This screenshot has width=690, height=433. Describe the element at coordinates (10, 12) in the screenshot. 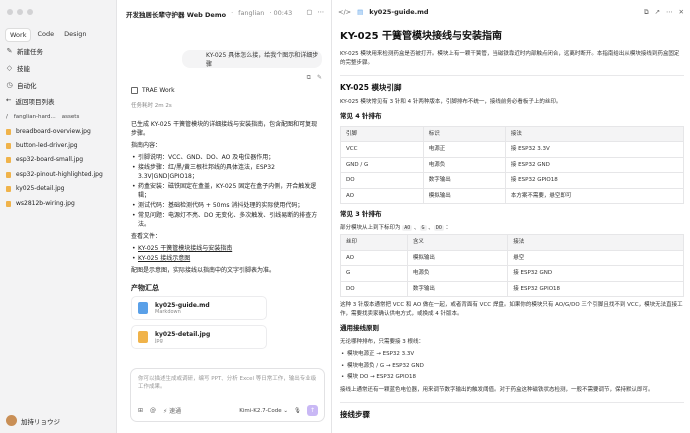

I see `close-dot` at that location.